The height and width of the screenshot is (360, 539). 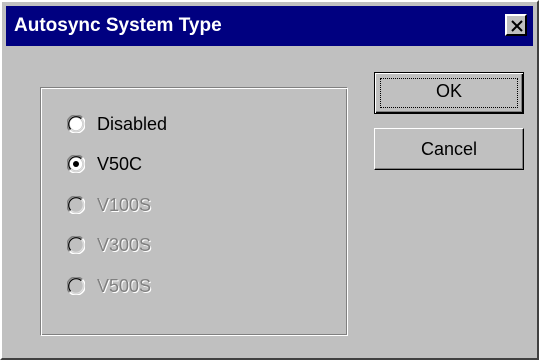 I want to click on cancel-button: Cancel, so click(x=449, y=149).